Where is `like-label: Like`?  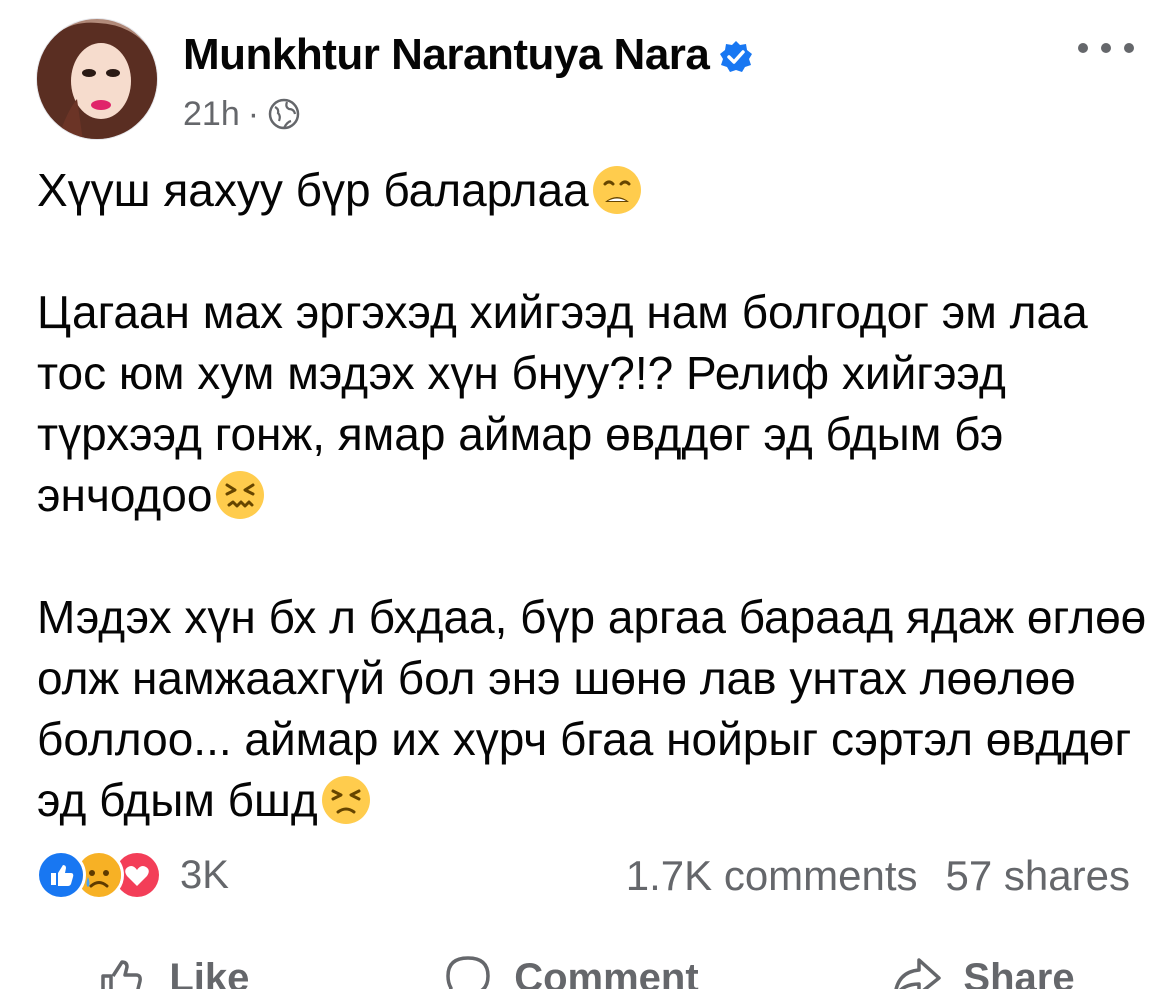
like-label: Like is located at coordinates (209, 972).